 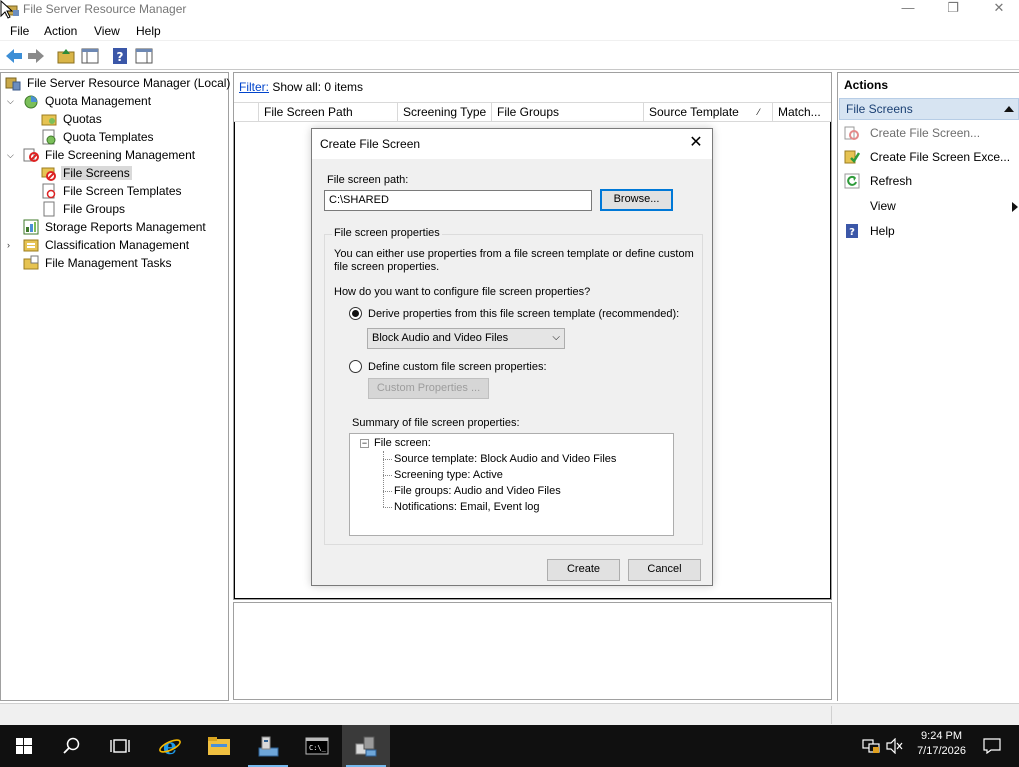 I want to click on command-prompt-icon: C:\_, so click(x=317, y=746).